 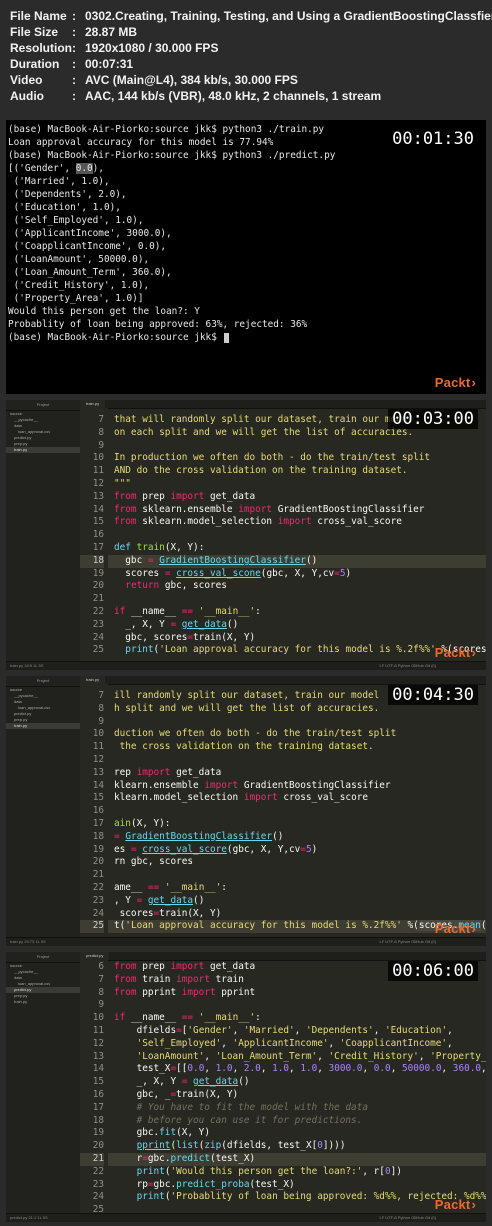 What do you see at coordinates (98, 798) in the screenshot?
I see `line-number: 15` at bounding box center [98, 798].